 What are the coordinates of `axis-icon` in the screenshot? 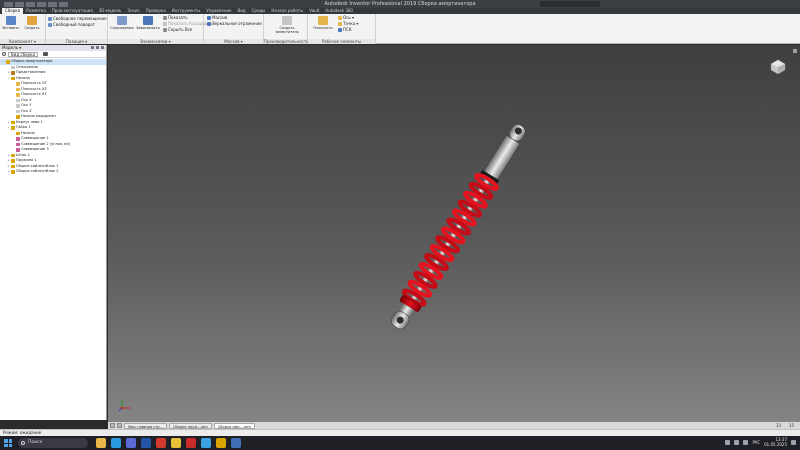 It's located at (340, 17).